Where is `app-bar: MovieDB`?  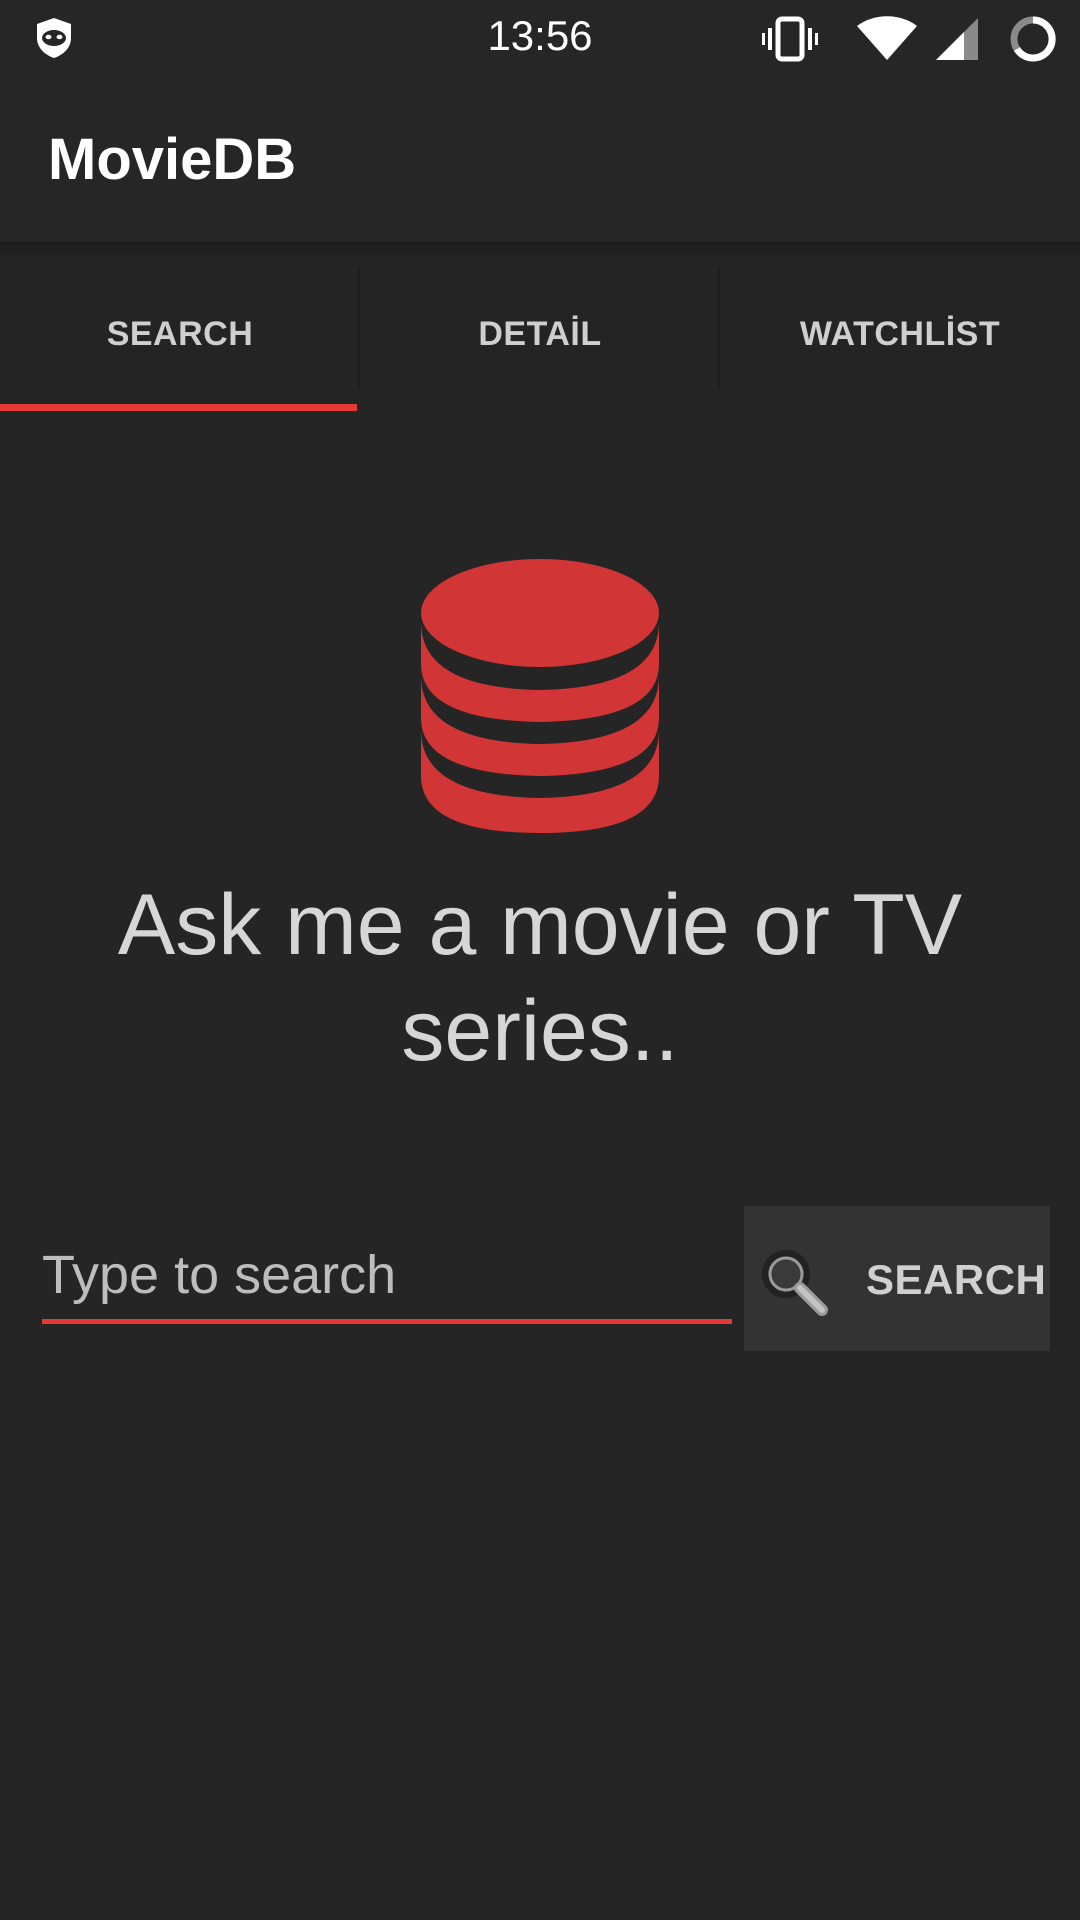 app-bar: MovieDB is located at coordinates (540, 160).